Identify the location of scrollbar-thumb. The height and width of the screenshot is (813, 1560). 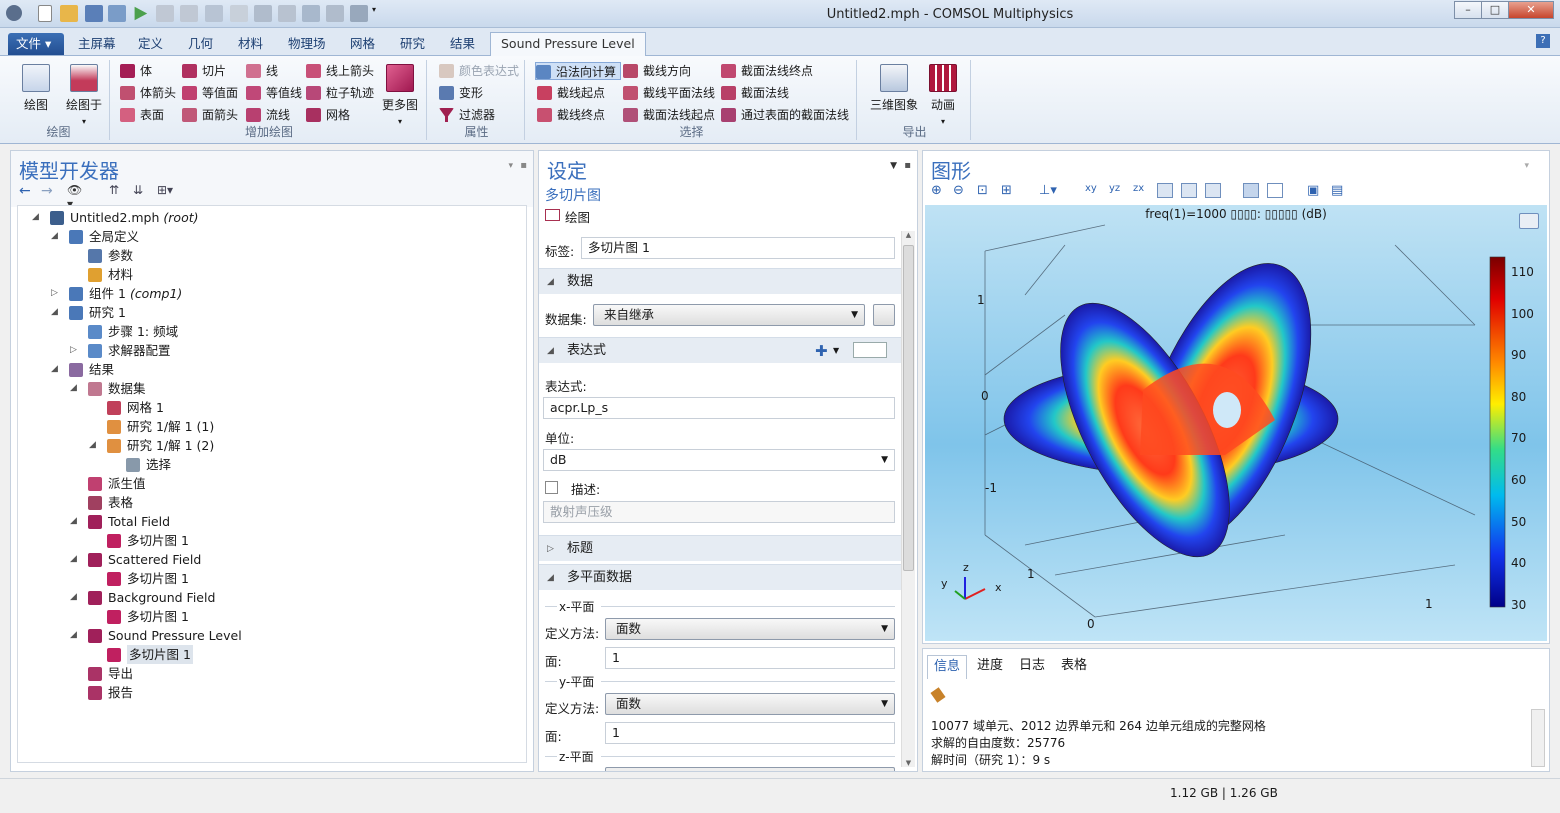
(908, 408).